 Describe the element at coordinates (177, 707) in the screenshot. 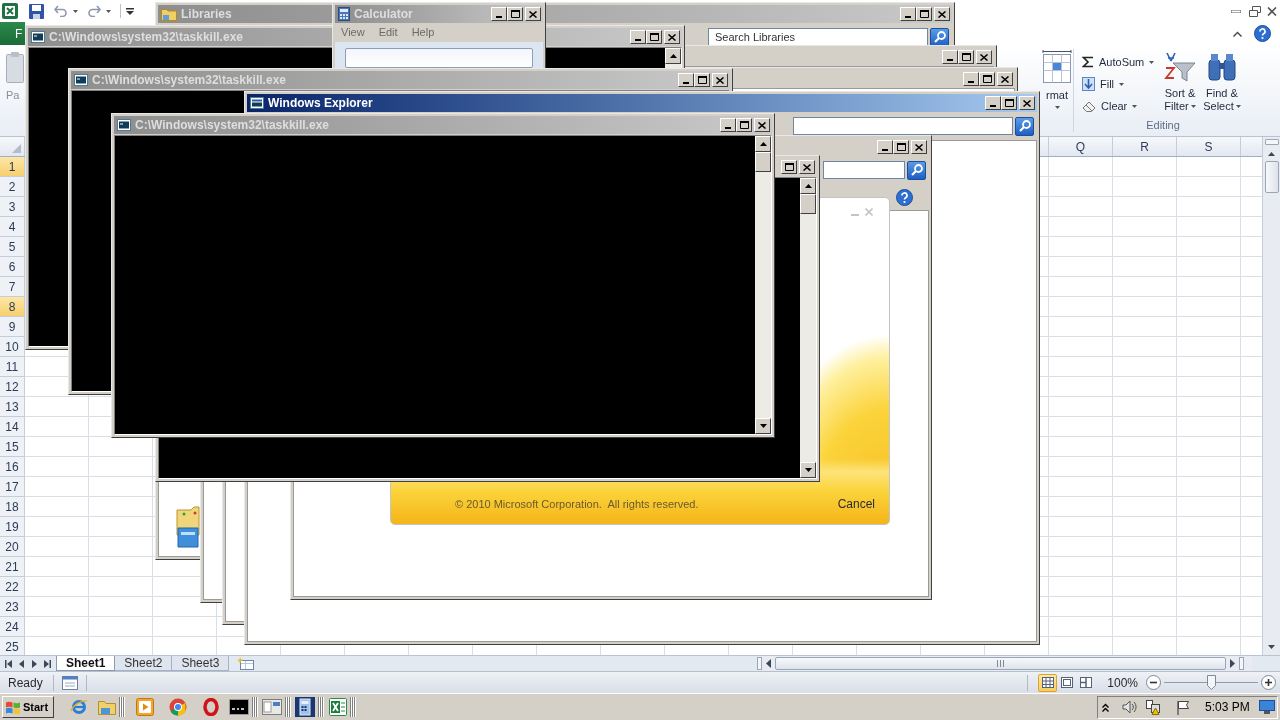

I see `segmented-circle-icon` at that location.